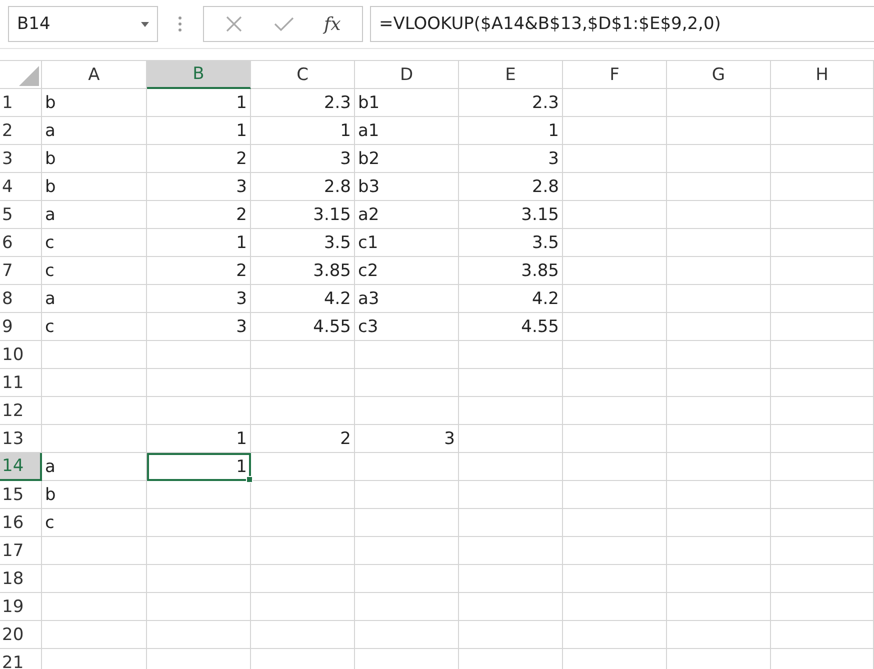 This screenshot has width=874, height=669. What do you see at coordinates (407, 103) in the screenshot?
I see `table-cell: b1` at bounding box center [407, 103].